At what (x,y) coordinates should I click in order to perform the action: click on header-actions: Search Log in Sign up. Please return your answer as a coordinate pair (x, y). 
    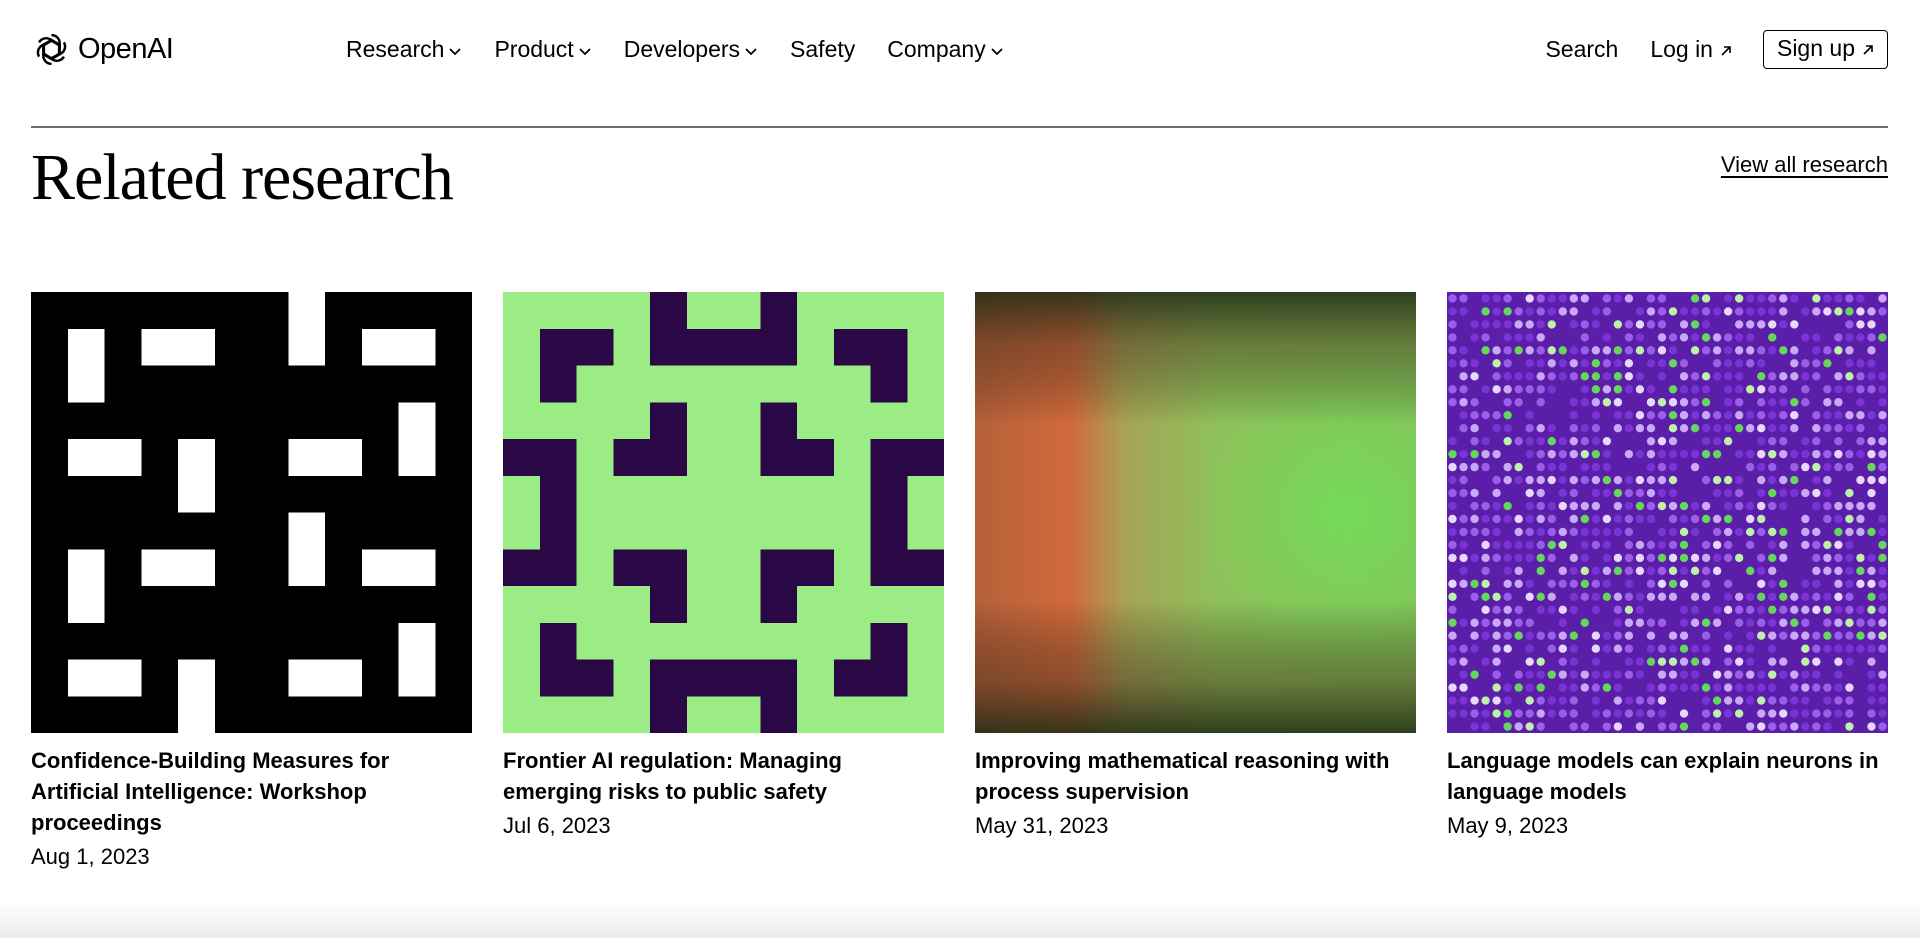
    Looking at the image, I should click on (1716, 49).